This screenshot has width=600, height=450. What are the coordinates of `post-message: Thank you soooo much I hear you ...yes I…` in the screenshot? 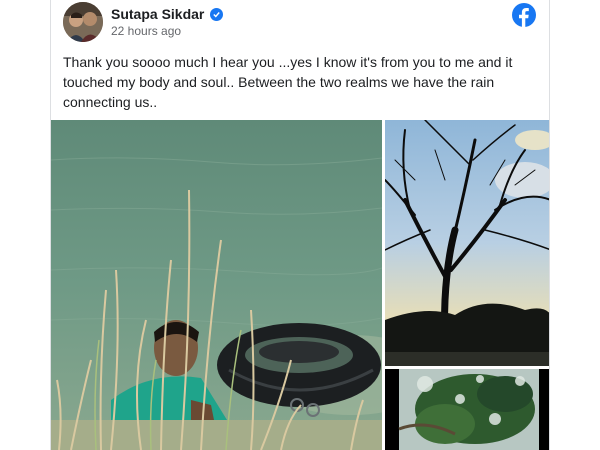 It's located at (288, 82).